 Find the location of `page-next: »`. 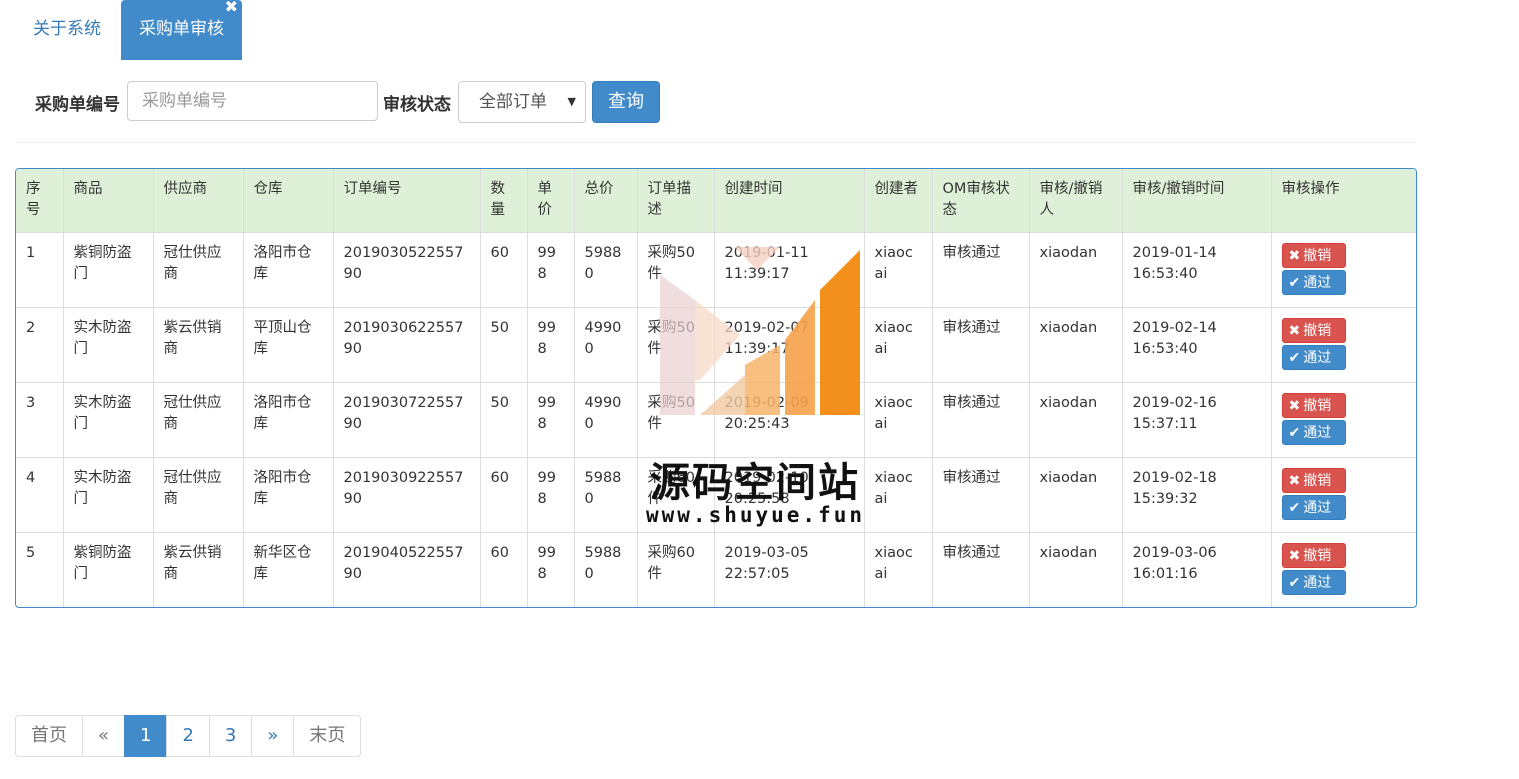

page-next: » is located at coordinates (273, 736).